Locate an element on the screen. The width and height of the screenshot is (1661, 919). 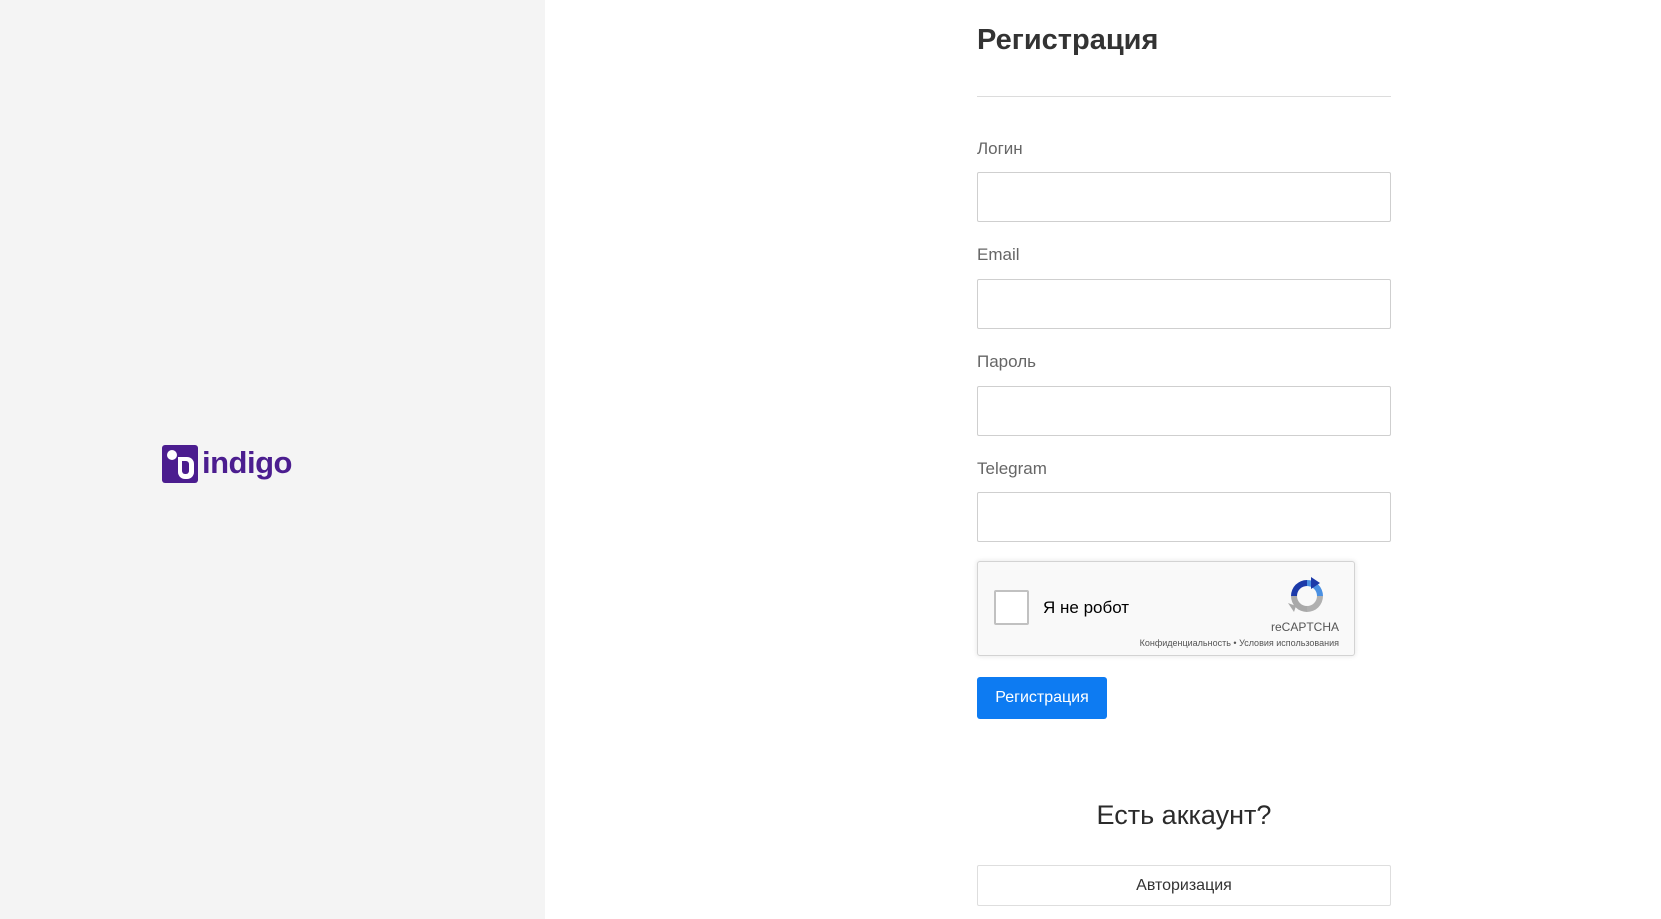
login-label: Логин is located at coordinates (1000, 148).